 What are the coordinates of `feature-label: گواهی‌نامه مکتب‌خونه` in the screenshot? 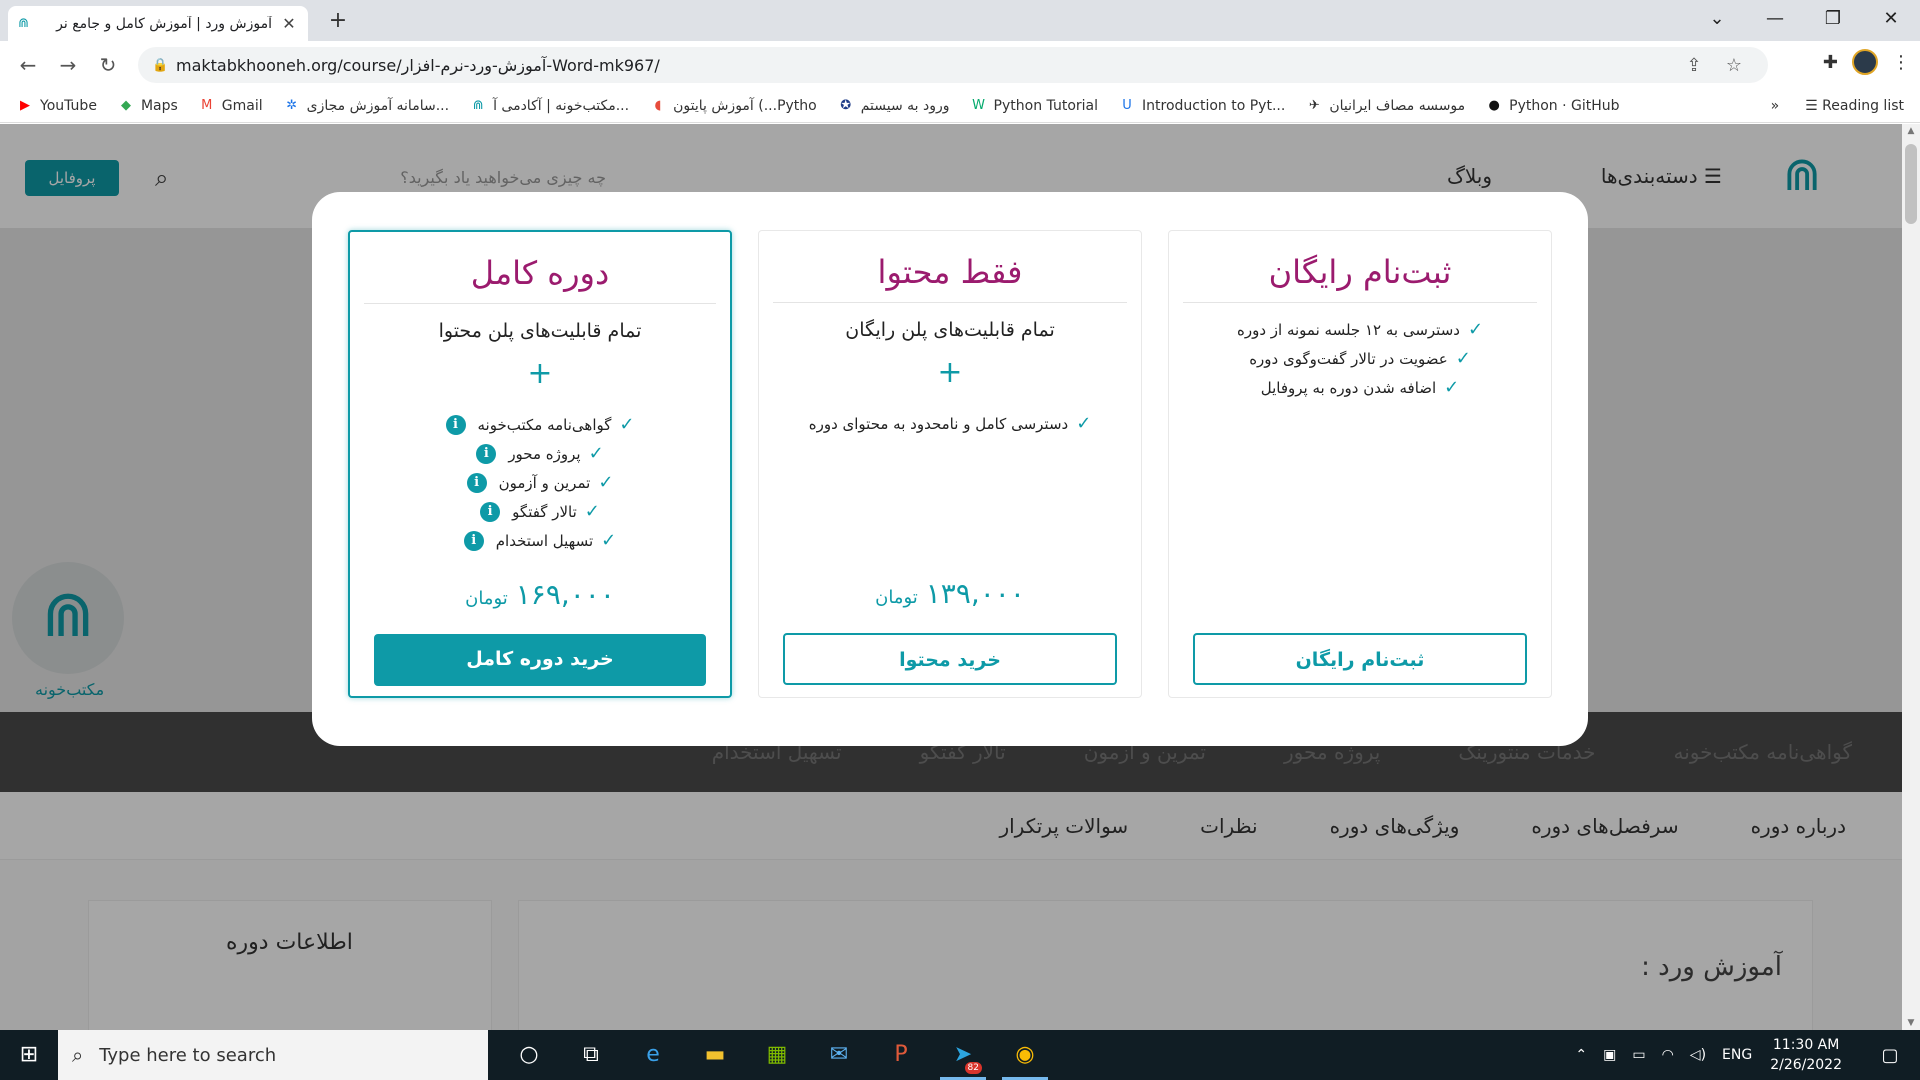 It's located at (544, 424).